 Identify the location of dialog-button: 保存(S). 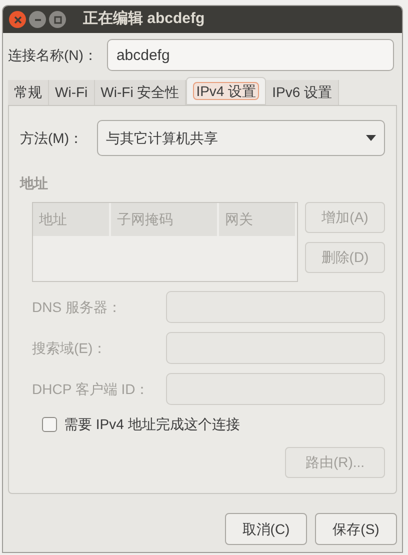
(356, 529).